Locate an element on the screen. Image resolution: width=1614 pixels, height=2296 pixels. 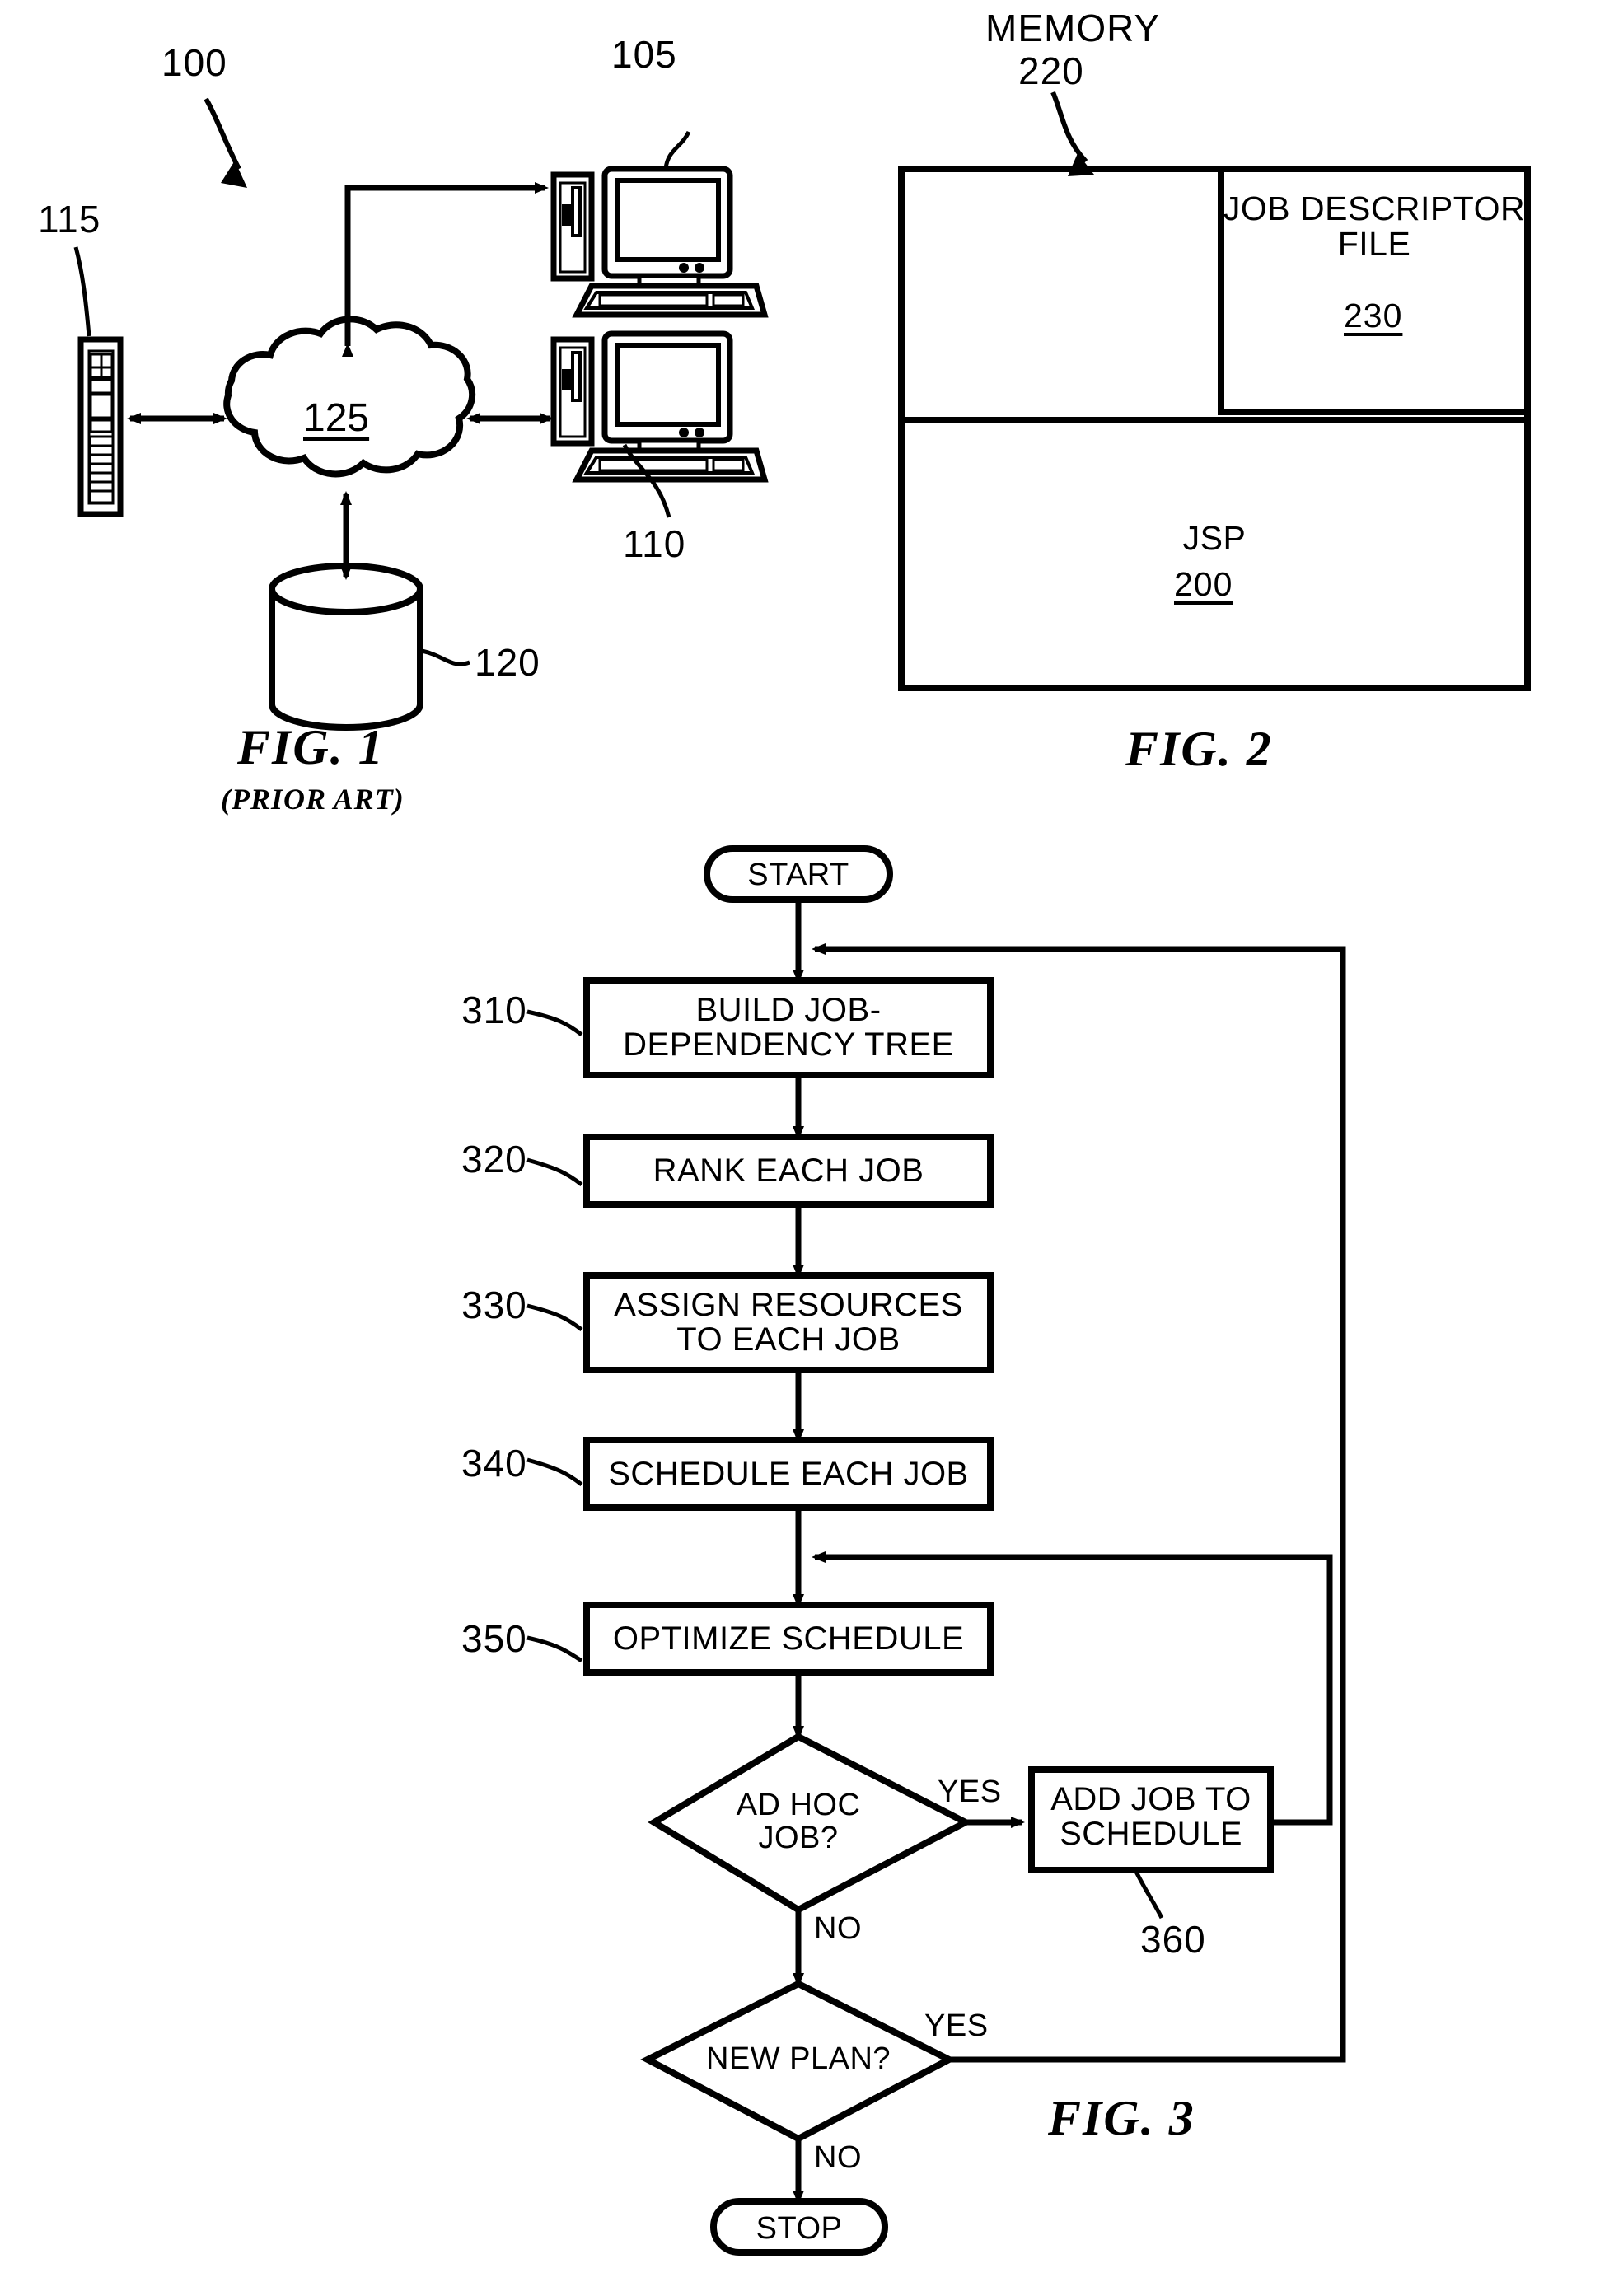
decision-ad-hoc-line1: AD HOC is located at coordinates (799, 1805).